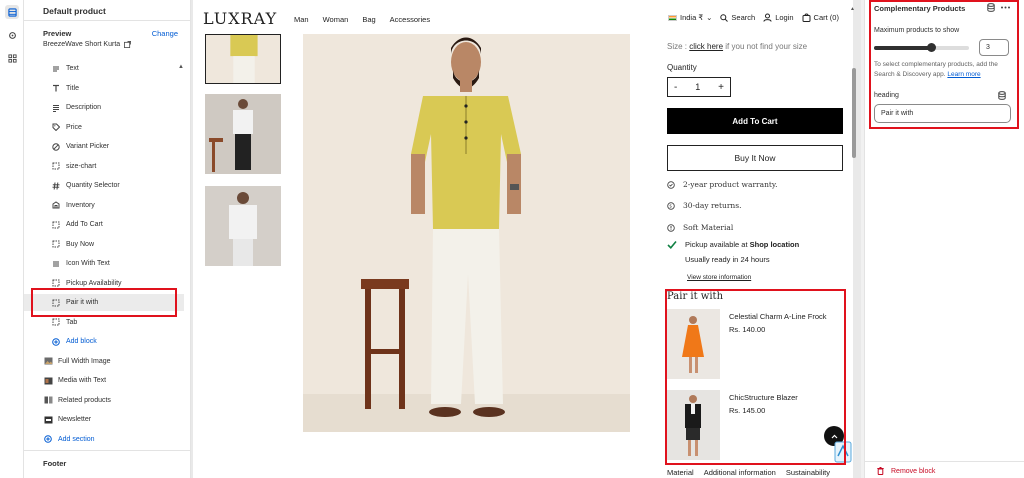  I want to click on tab-sustainability: Sustainability, so click(808, 472).